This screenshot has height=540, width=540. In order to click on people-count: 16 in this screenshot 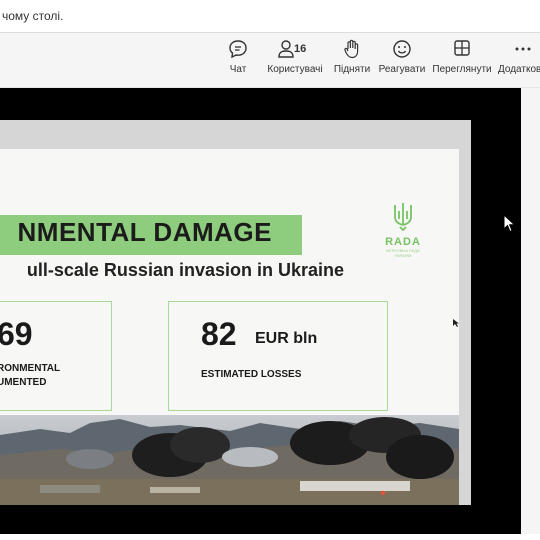, I will do `click(300, 49)`.